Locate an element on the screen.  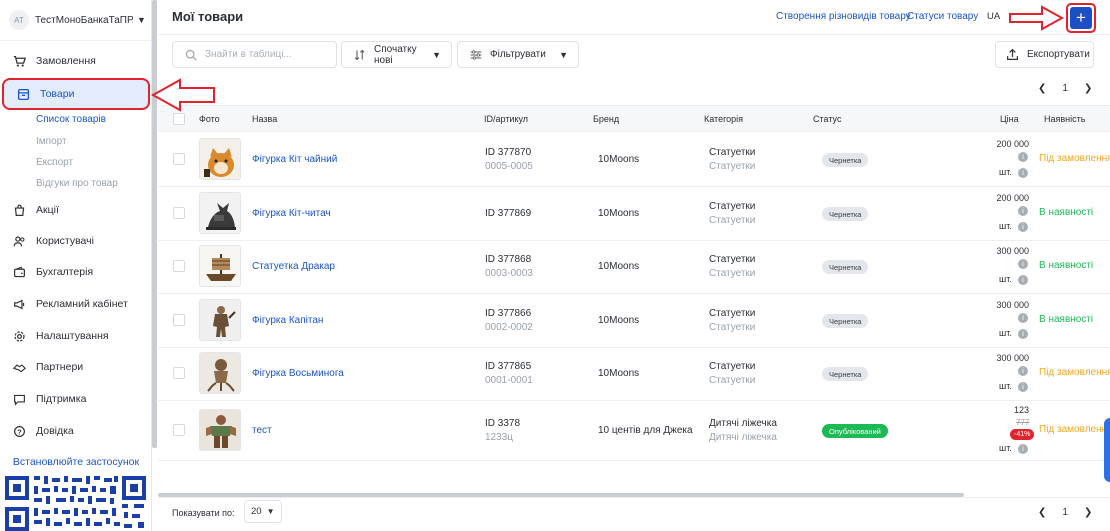
product-name-link: Статуетка Дракар is located at coordinates (293, 266).